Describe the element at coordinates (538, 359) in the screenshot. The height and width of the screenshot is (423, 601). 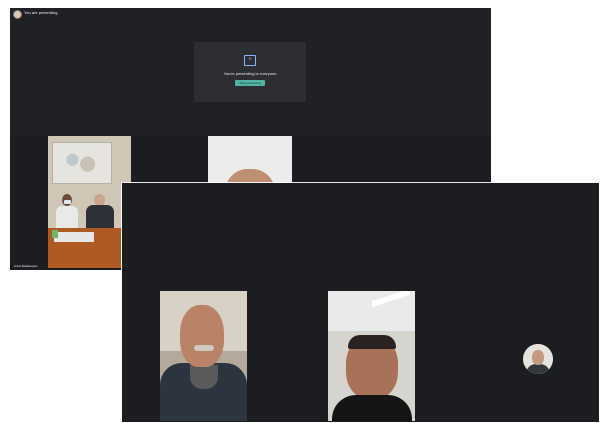
I see `participant-avatar` at that location.